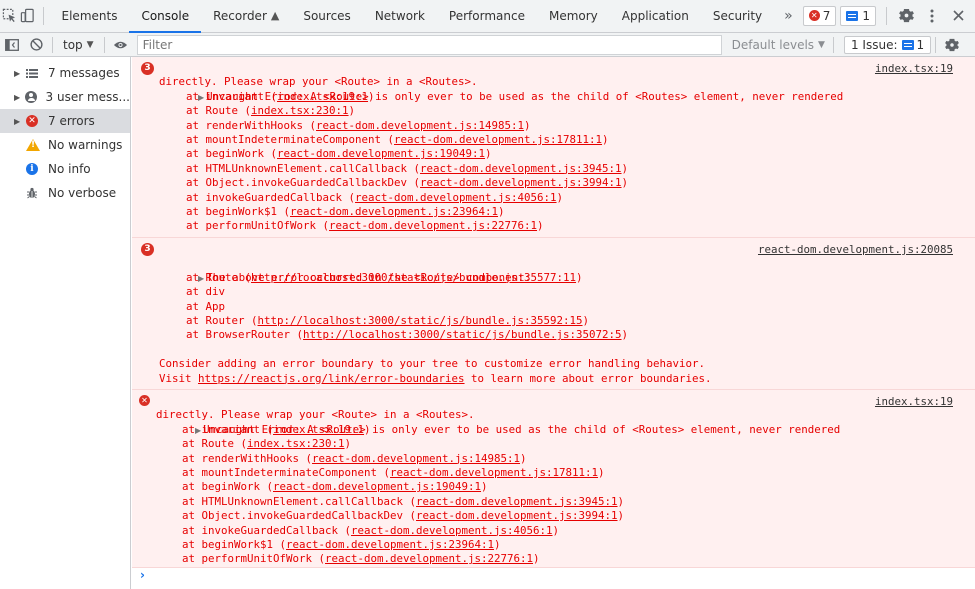 This screenshot has width=975, height=589. What do you see at coordinates (36, 45) in the screenshot?
I see `clear-console-icon` at bounding box center [36, 45].